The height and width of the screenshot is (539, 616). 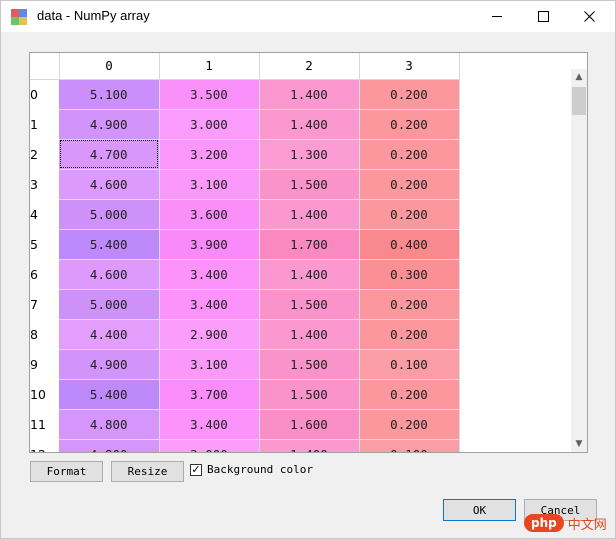 What do you see at coordinates (44, 424) in the screenshot?
I see `row-header: 11` at bounding box center [44, 424].